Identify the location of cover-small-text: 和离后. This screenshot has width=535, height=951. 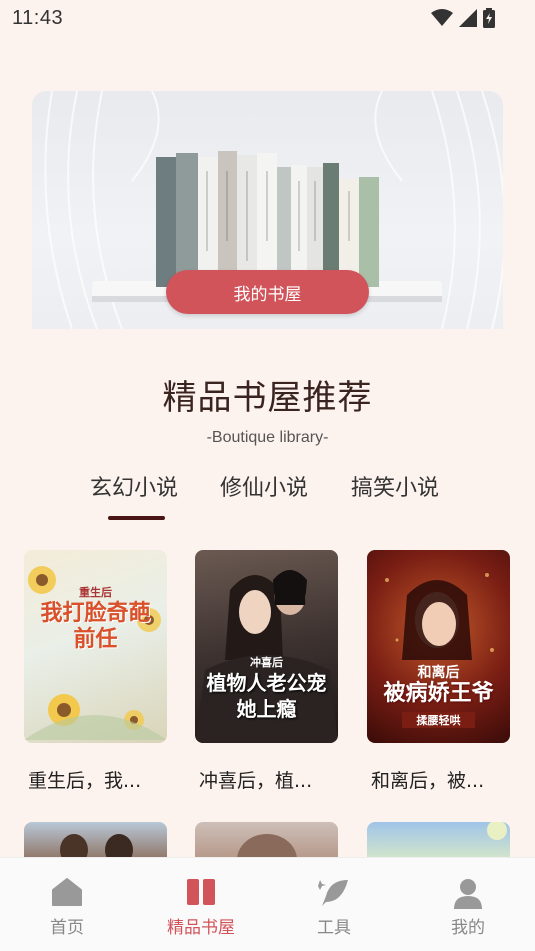
(438, 673).